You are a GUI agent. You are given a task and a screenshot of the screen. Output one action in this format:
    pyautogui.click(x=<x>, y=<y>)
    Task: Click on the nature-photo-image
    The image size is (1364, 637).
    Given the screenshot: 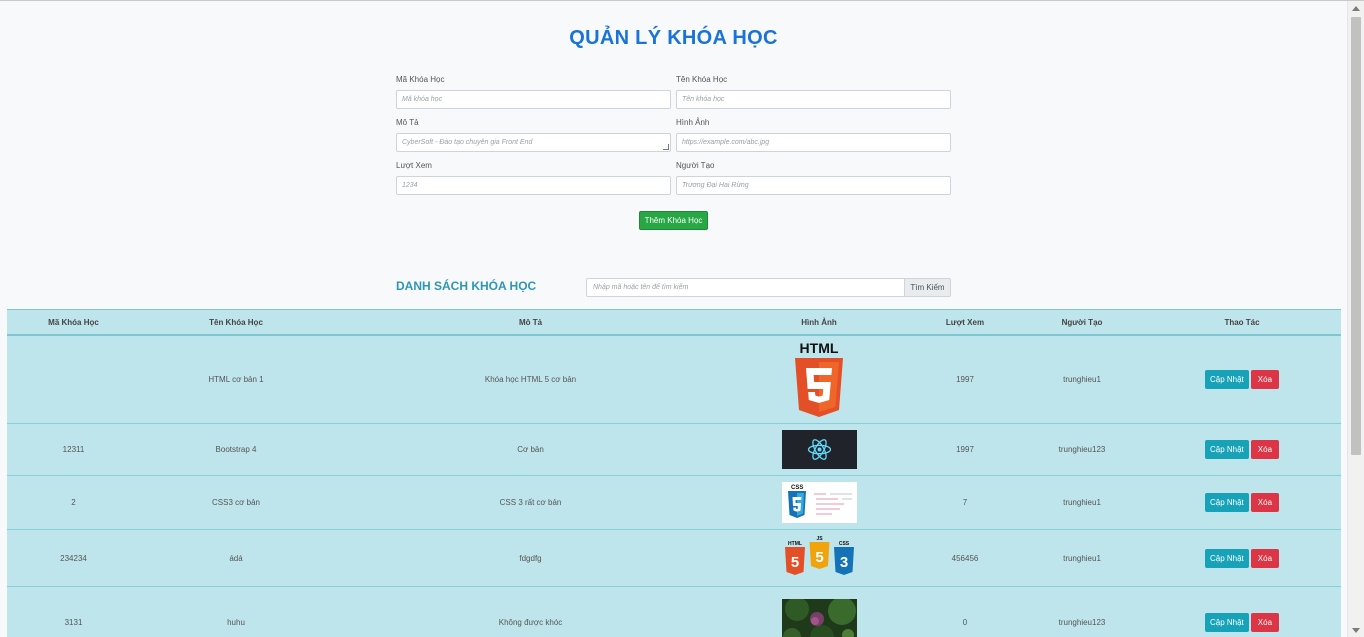 What is the action you would take?
    pyautogui.click(x=819, y=618)
    